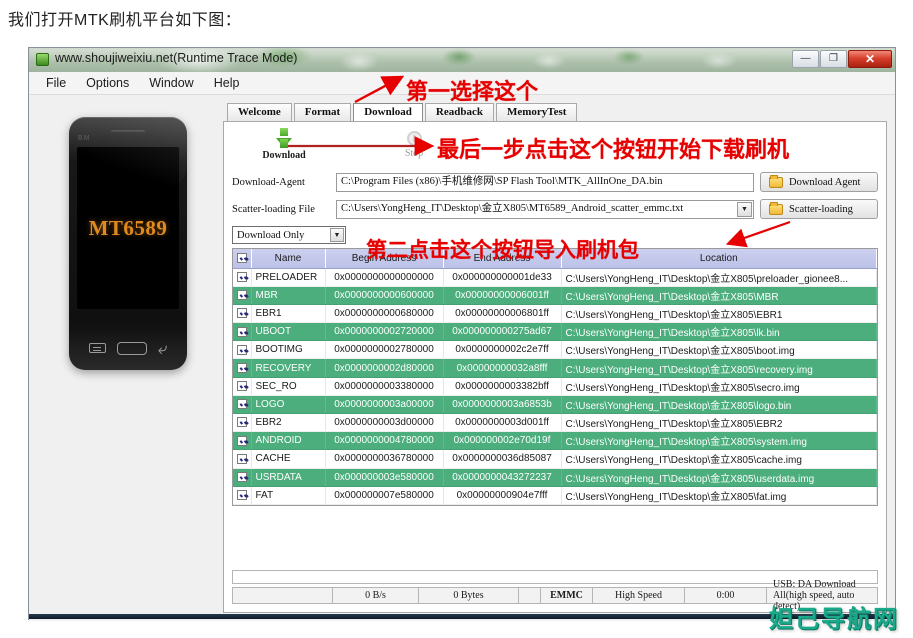  What do you see at coordinates (388, 112) in the screenshot?
I see `tab-download: Download` at bounding box center [388, 112].